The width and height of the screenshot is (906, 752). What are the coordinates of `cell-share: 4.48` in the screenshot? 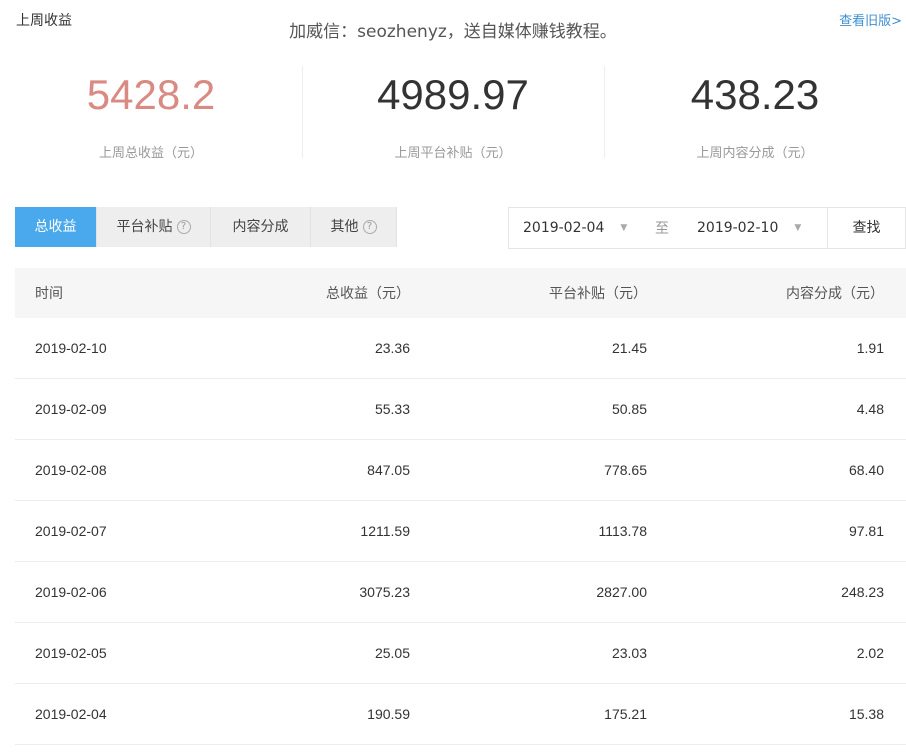 It's located at (870, 409).